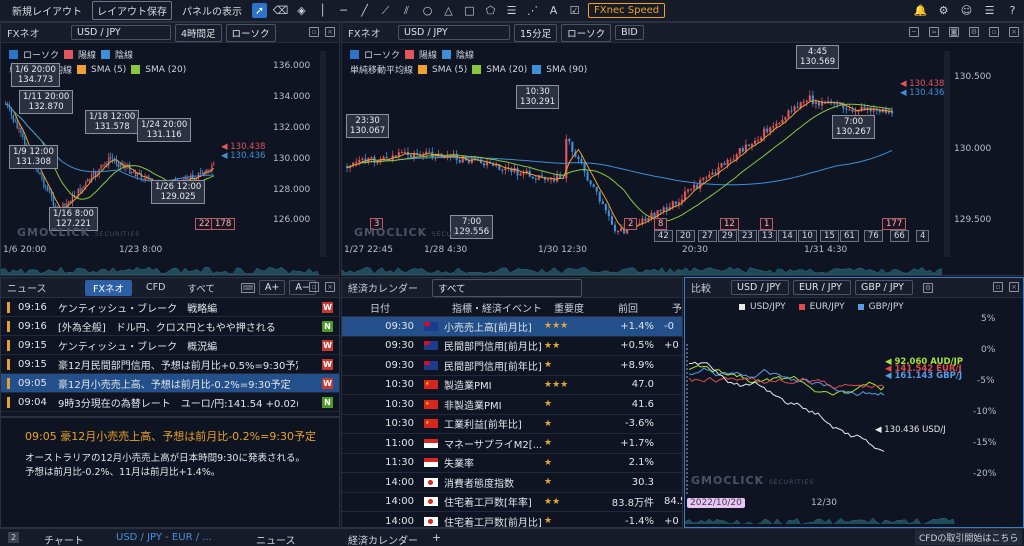 The width and height of the screenshot is (1024, 546). What do you see at coordinates (512, 405) in the screenshot?
I see `calendar-row: 10:30 ★ 非製造業PMI ★ 41.6` at bounding box center [512, 405].